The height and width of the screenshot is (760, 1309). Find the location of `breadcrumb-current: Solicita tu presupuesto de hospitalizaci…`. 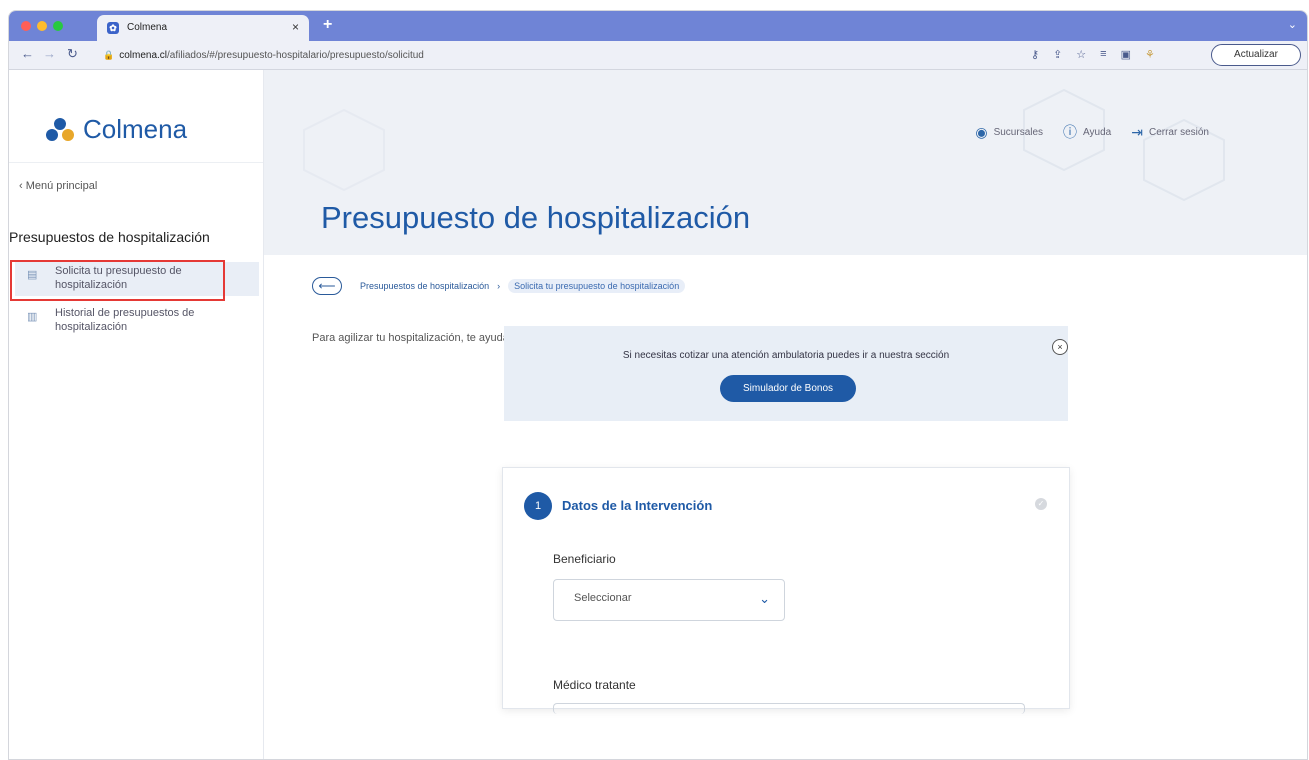

breadcrumb-current: Solicita tu presupuesto de hospitalizaci… is located at coordinates (597, 286).